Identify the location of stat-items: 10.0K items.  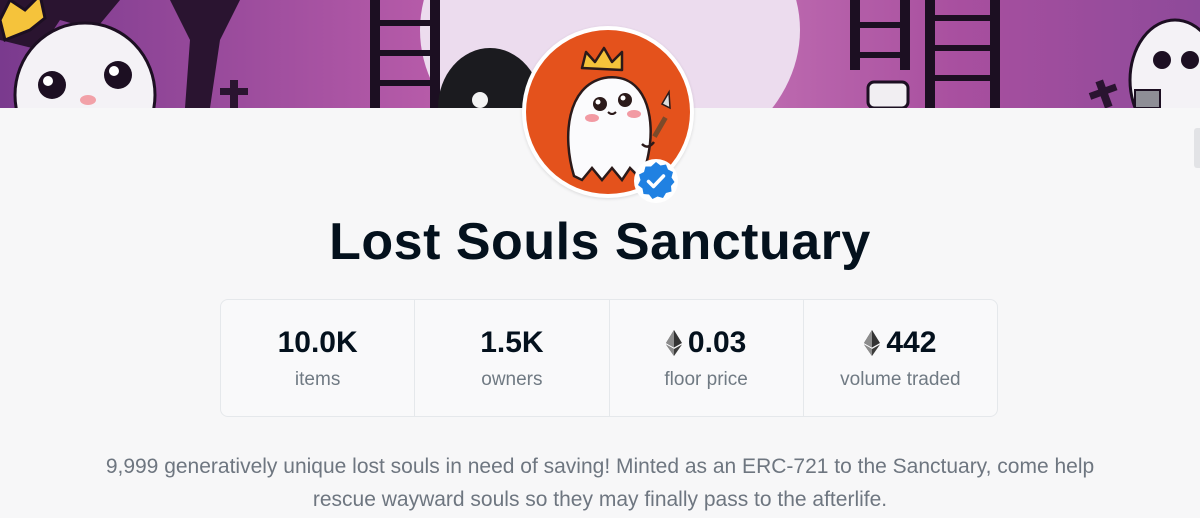
(318, 358).